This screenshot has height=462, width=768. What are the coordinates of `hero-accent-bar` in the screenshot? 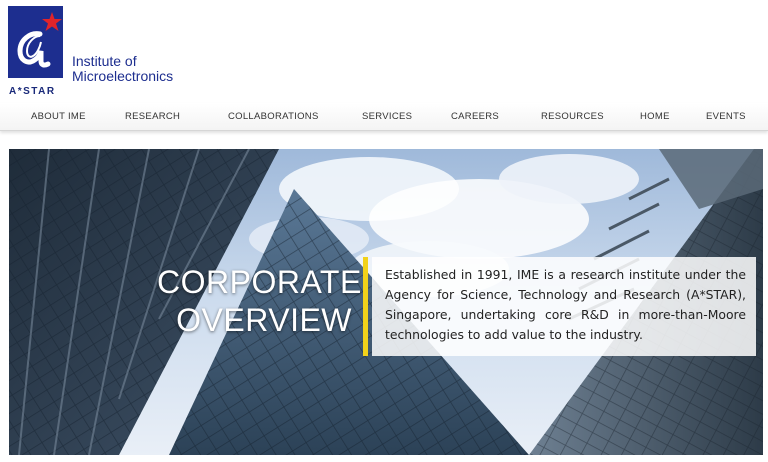 It's located at (365, 306).